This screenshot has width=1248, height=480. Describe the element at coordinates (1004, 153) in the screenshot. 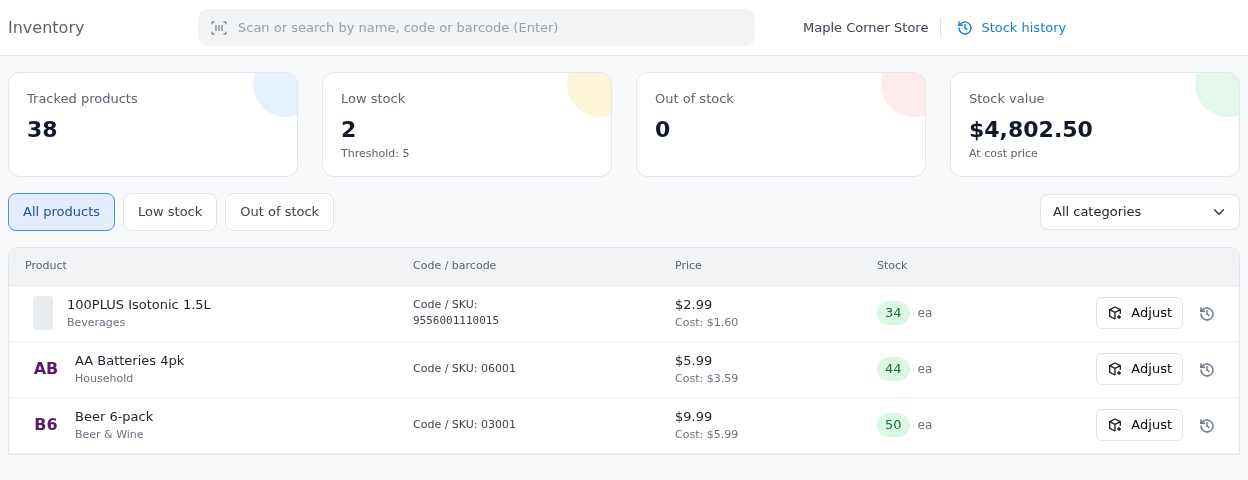

I see `stat-note: At cost price` at that location.